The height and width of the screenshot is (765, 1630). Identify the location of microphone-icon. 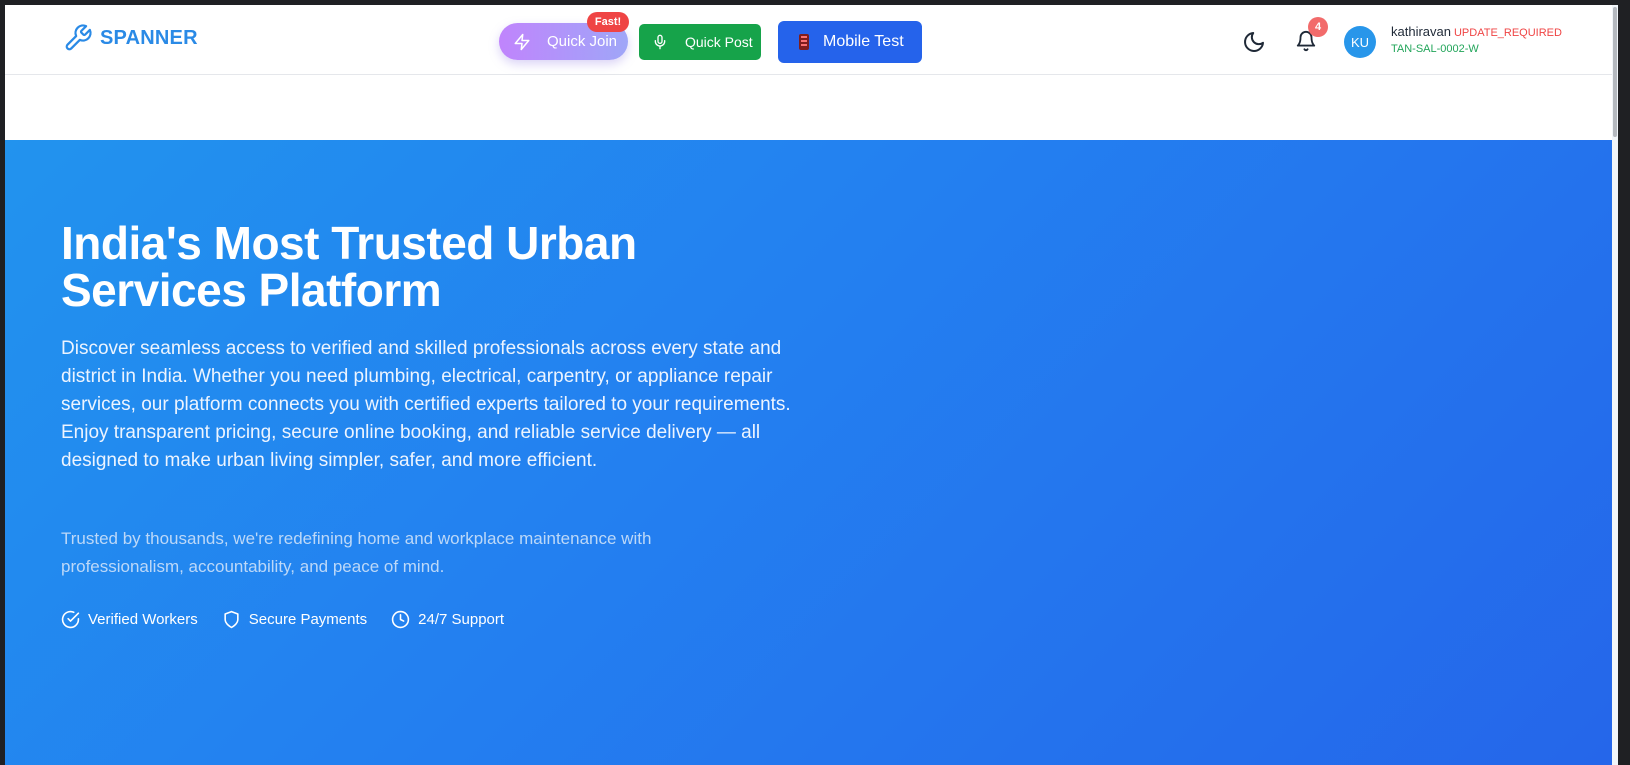
(660, 42).